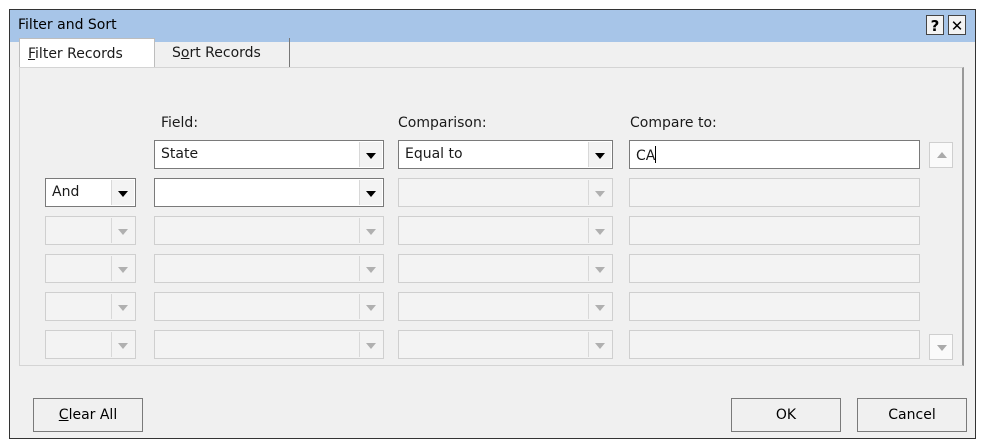 This screenshot has height=446, width=984. What do you see at coordinates (673, 123) in the screenshot?
I see `compare-to-column-label: Compare to:` at bounding box center [673, 123].